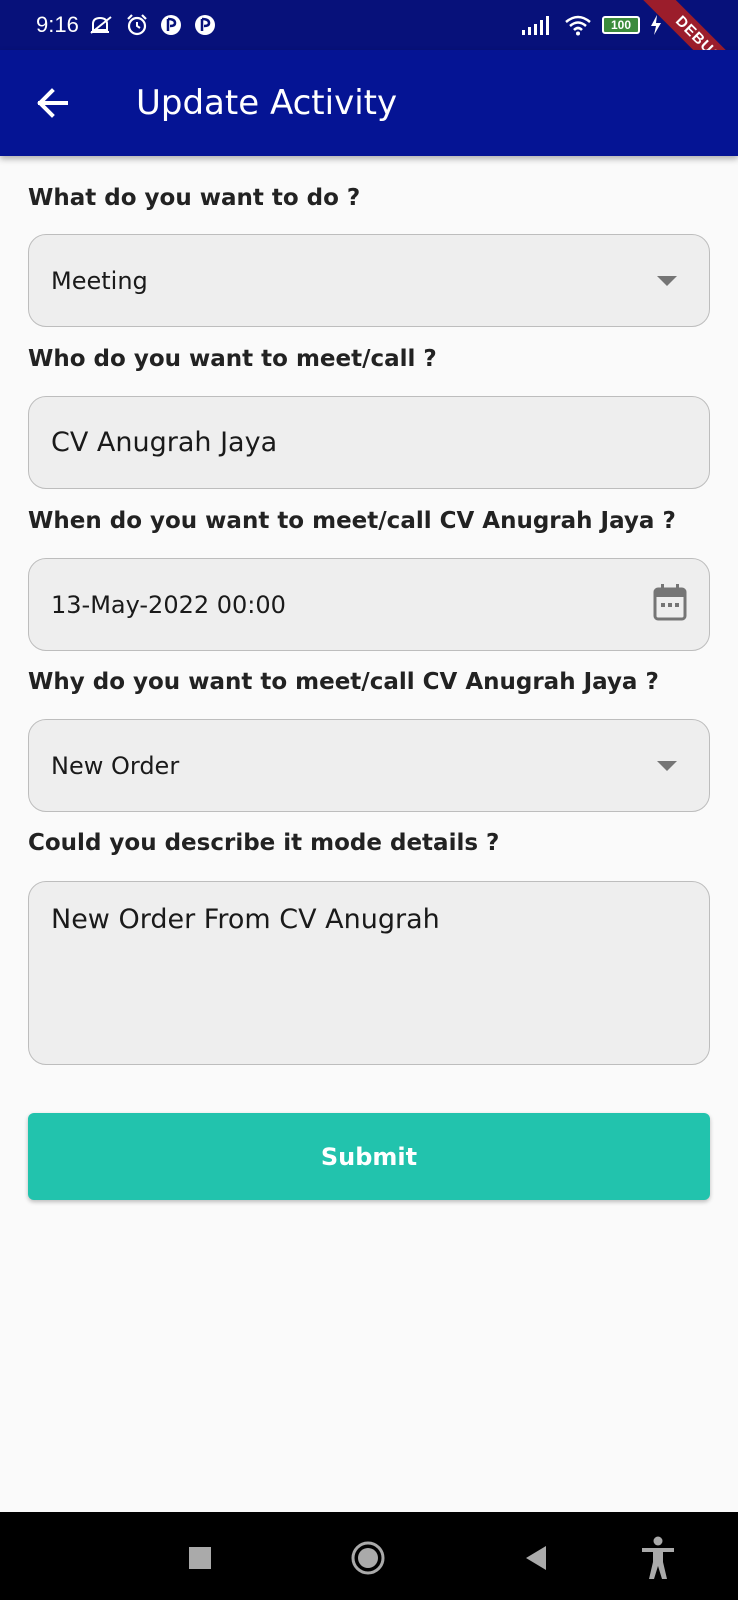 The height and width of the screenshot is (1600, 738). What do you see at coordinates (621, 25) in the screenshot?
I see `battery-icon: 100` at bounding box center [621, 25].